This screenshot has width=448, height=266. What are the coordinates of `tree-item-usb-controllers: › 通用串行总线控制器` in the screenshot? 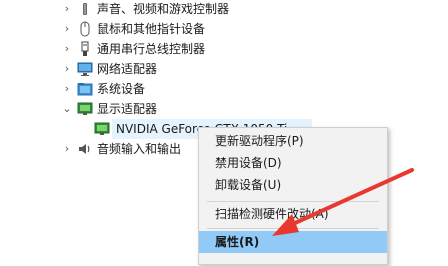 It's located at (224, 49).